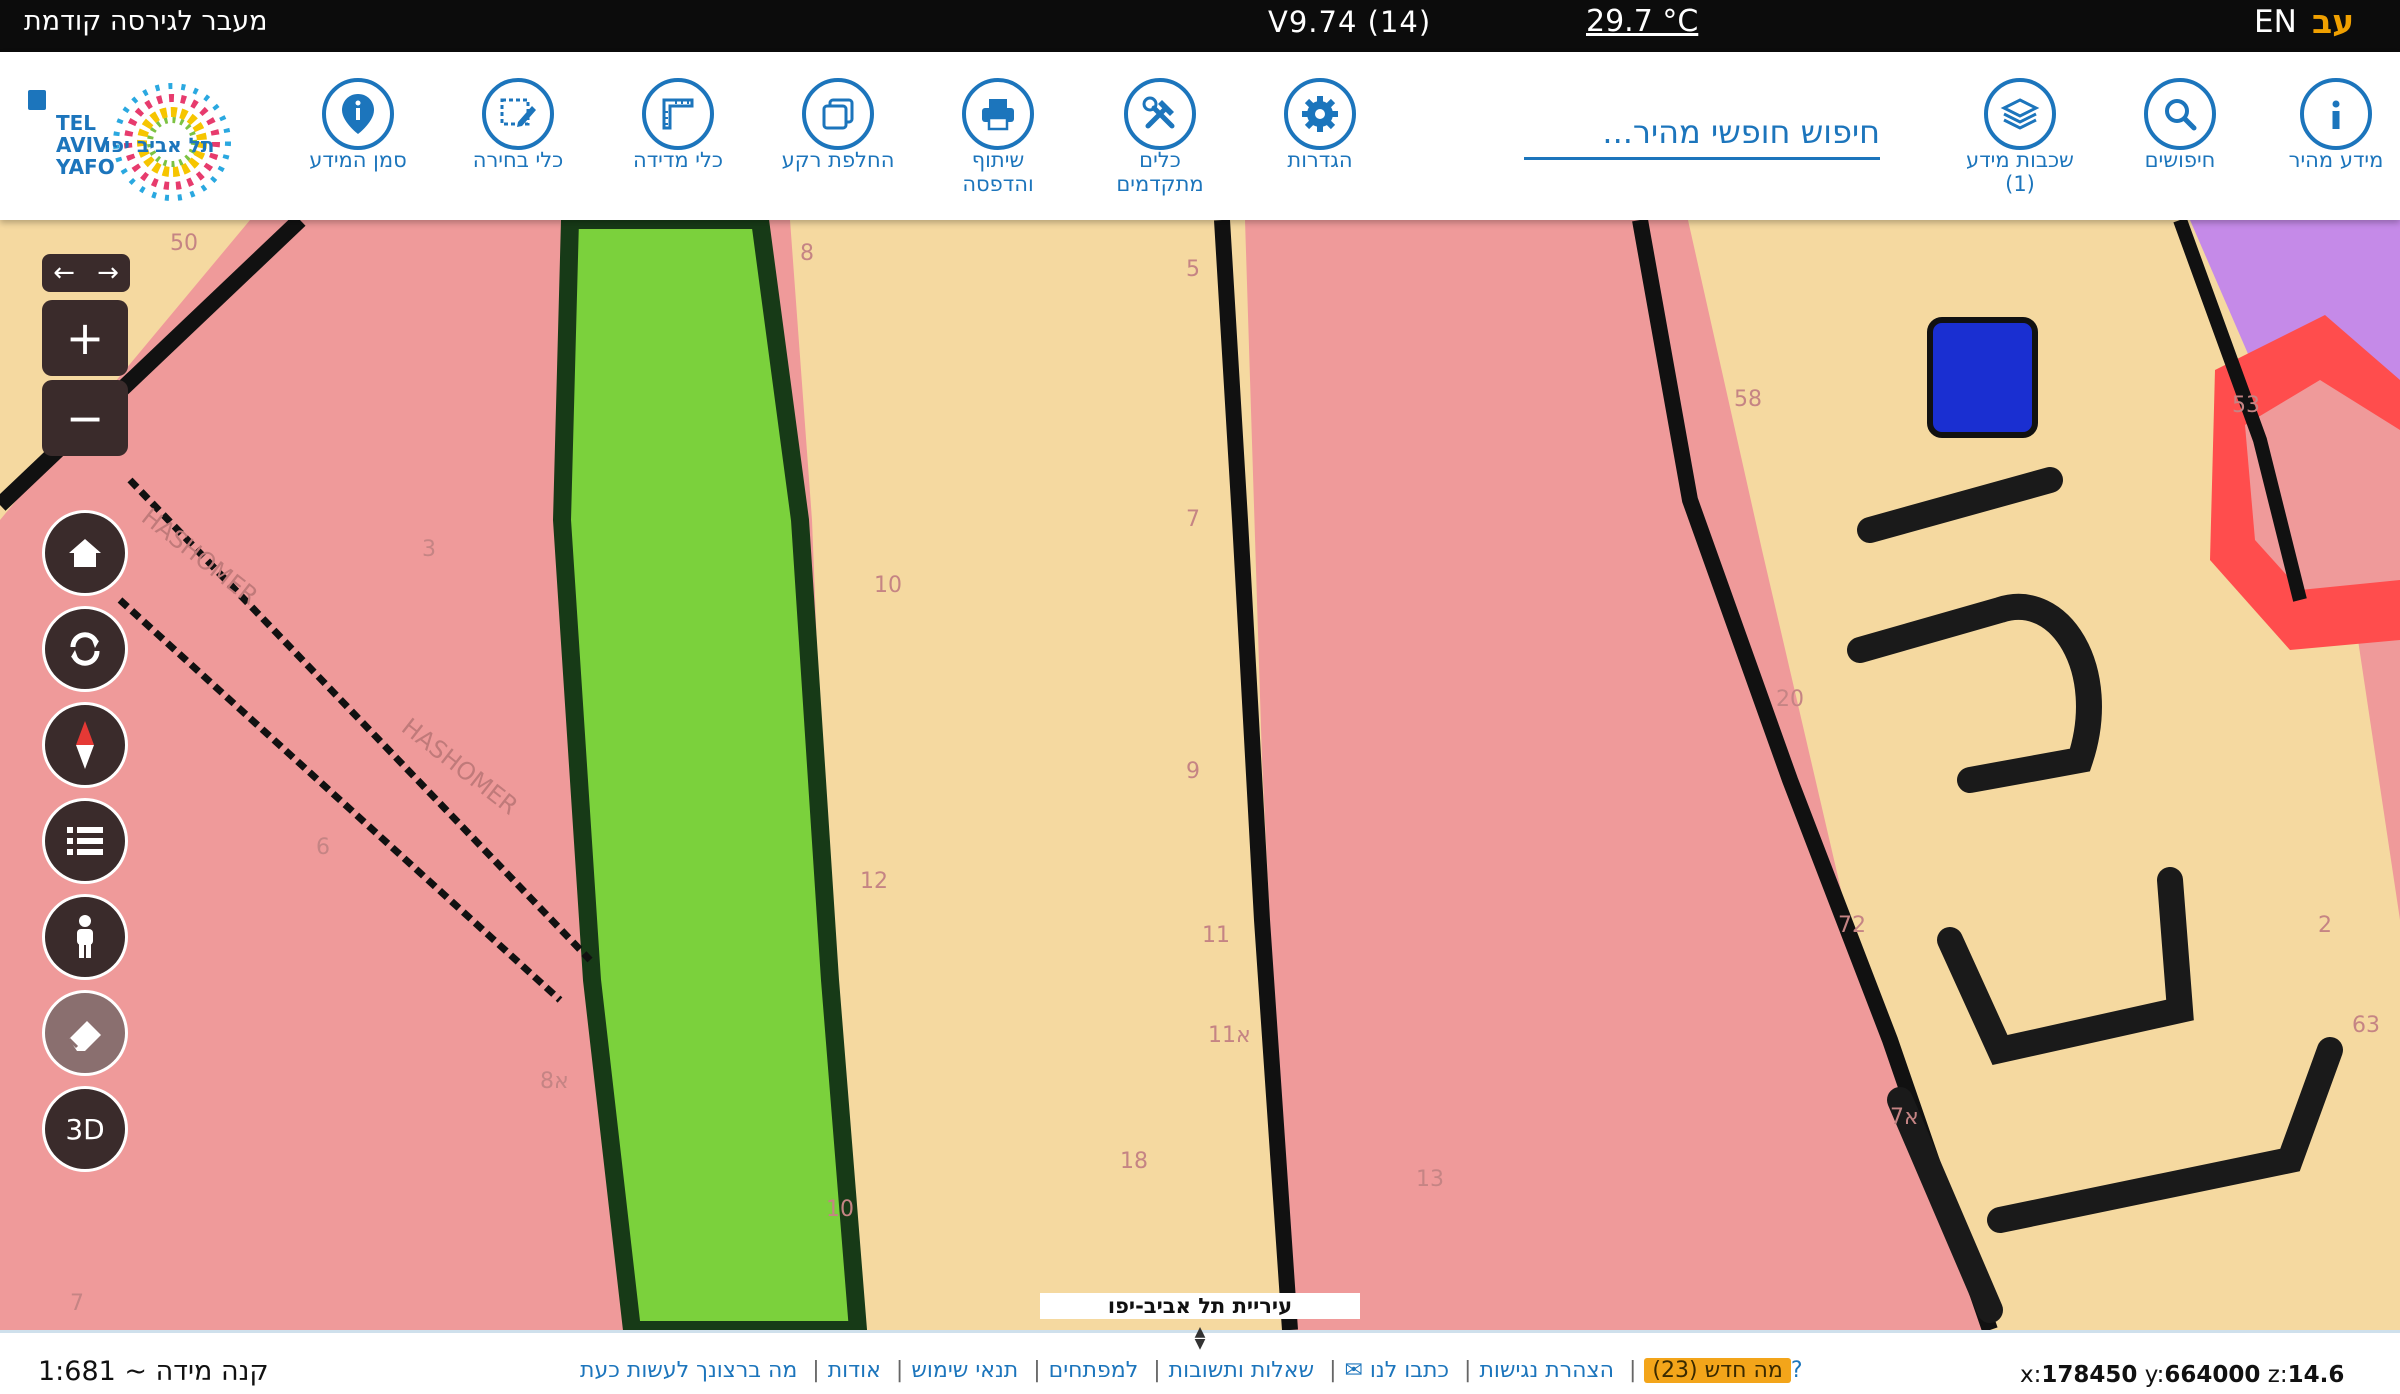 This screenshot has height=1394, width=2400. Describe the element at coordinates (1748, 399) in the screenshot. I see `parcel-number: 58` at that location.